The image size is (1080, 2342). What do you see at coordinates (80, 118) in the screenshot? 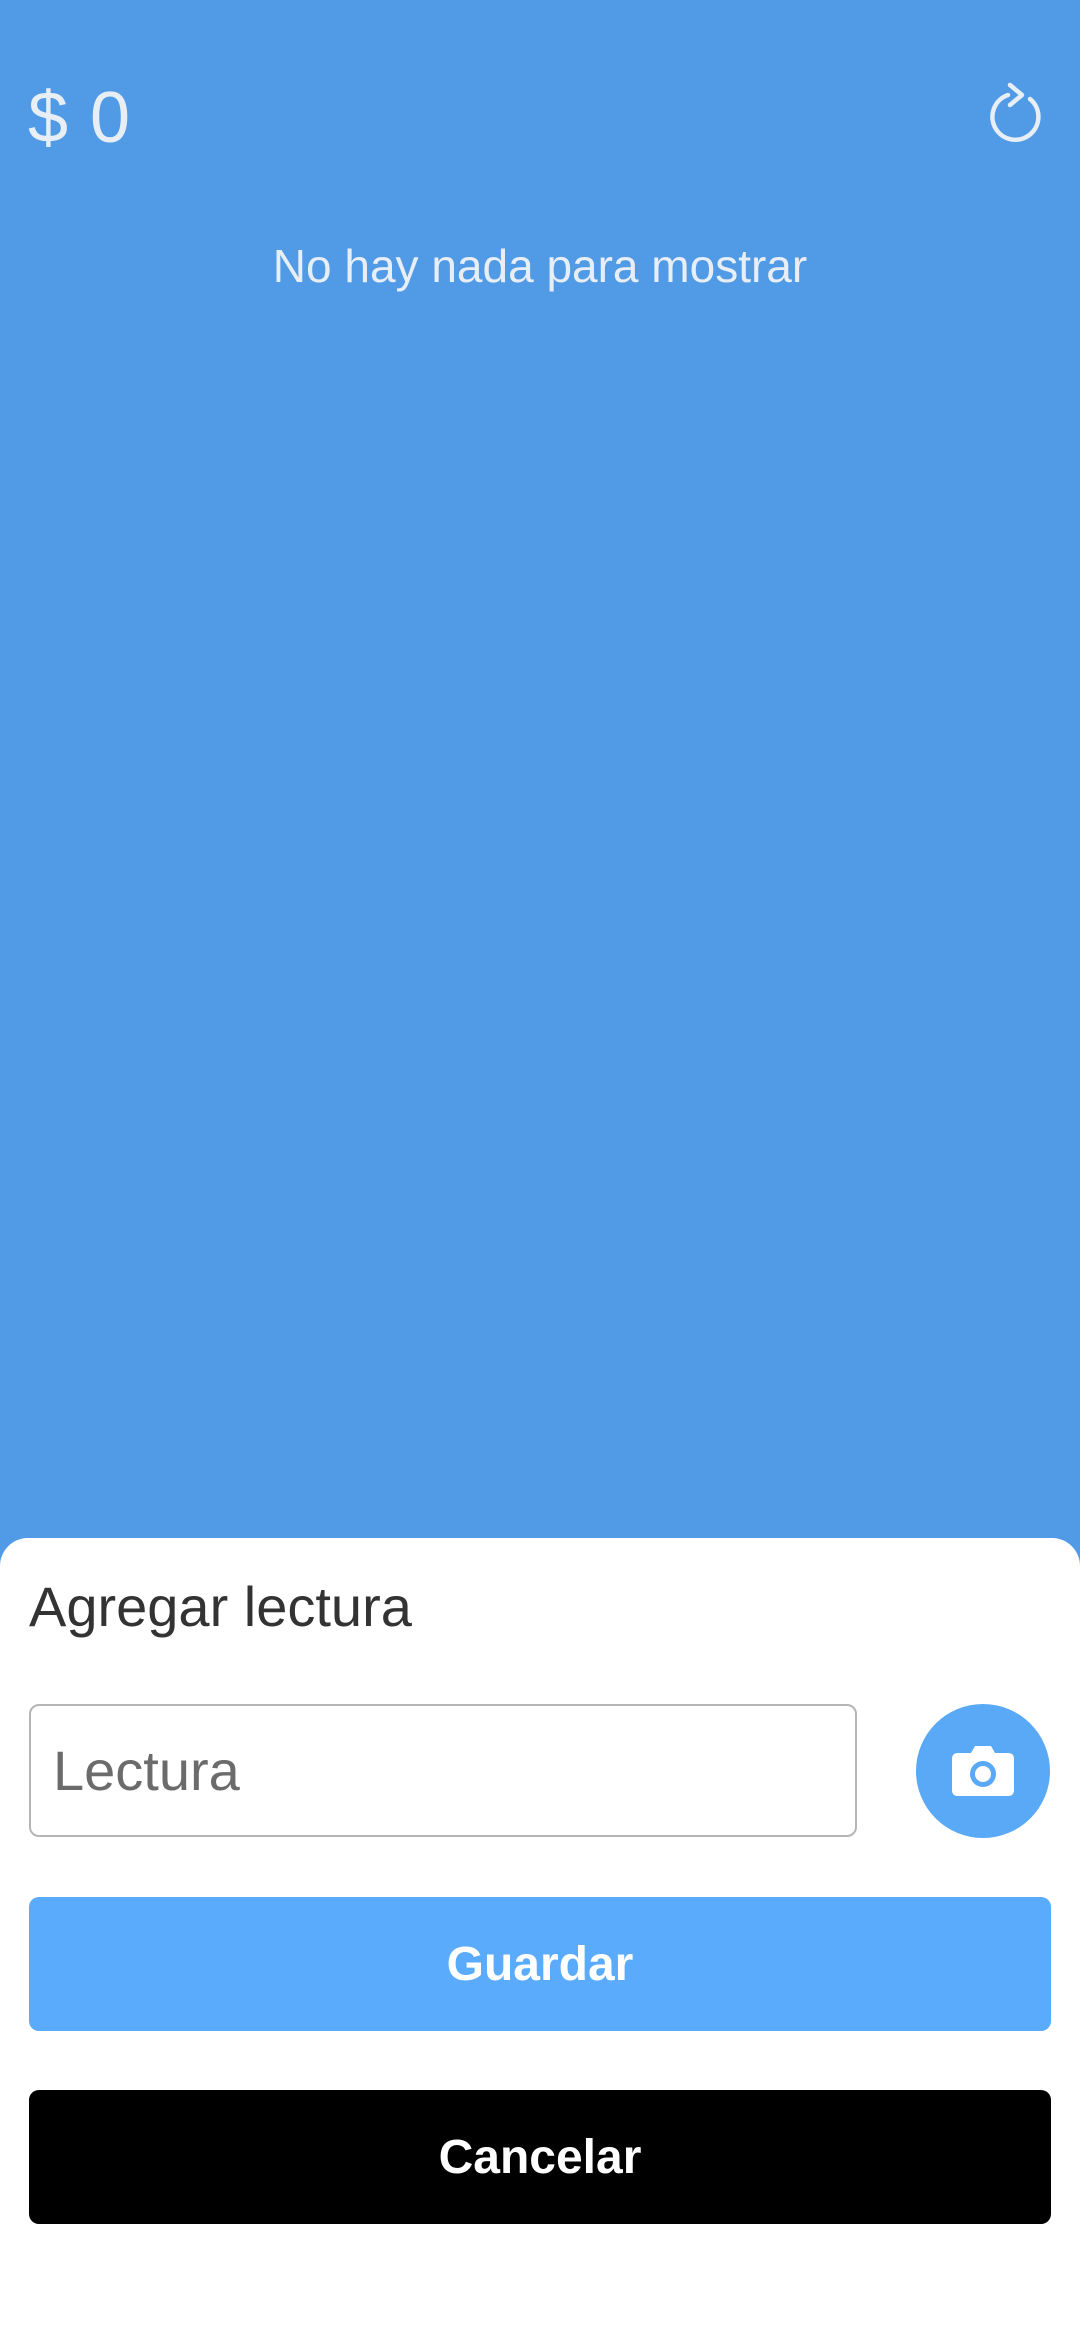
I see `balance-amount: $ 0` at bounding box center [80, 118].